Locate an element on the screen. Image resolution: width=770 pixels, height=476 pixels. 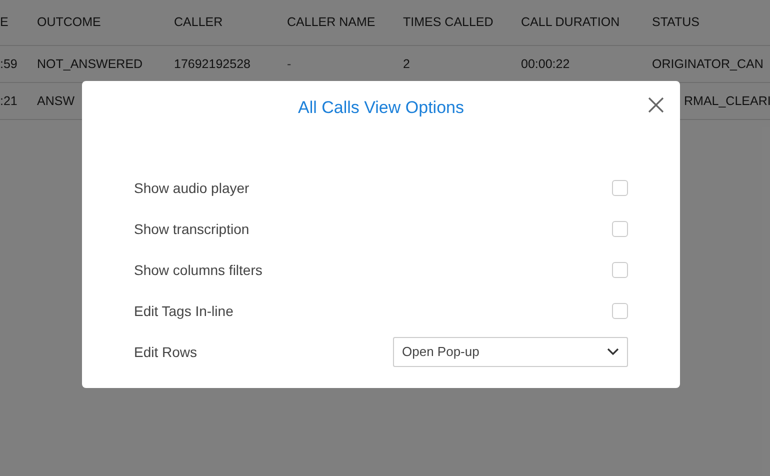
table-cell: ANSW is located at coordinates (55, 101).